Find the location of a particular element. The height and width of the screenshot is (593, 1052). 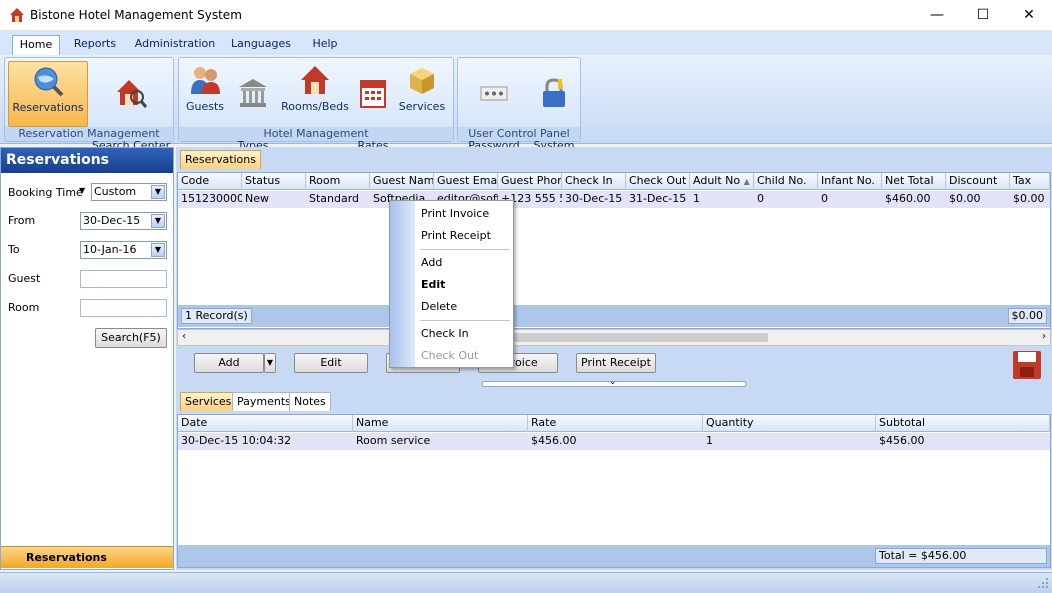

column-header: Check In is located at coordinates (594, 181).